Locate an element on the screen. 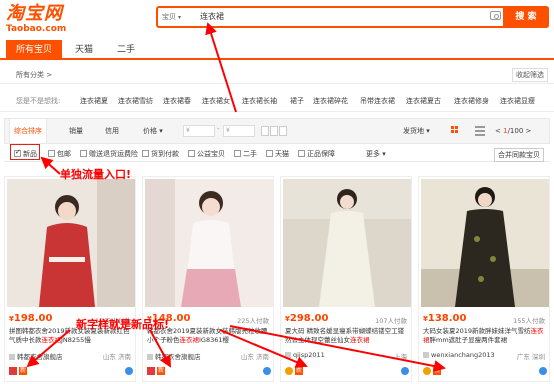 This screenshot has height=384, width=554. product-photo-woman-red-dress is located at coordinates (71, 243).